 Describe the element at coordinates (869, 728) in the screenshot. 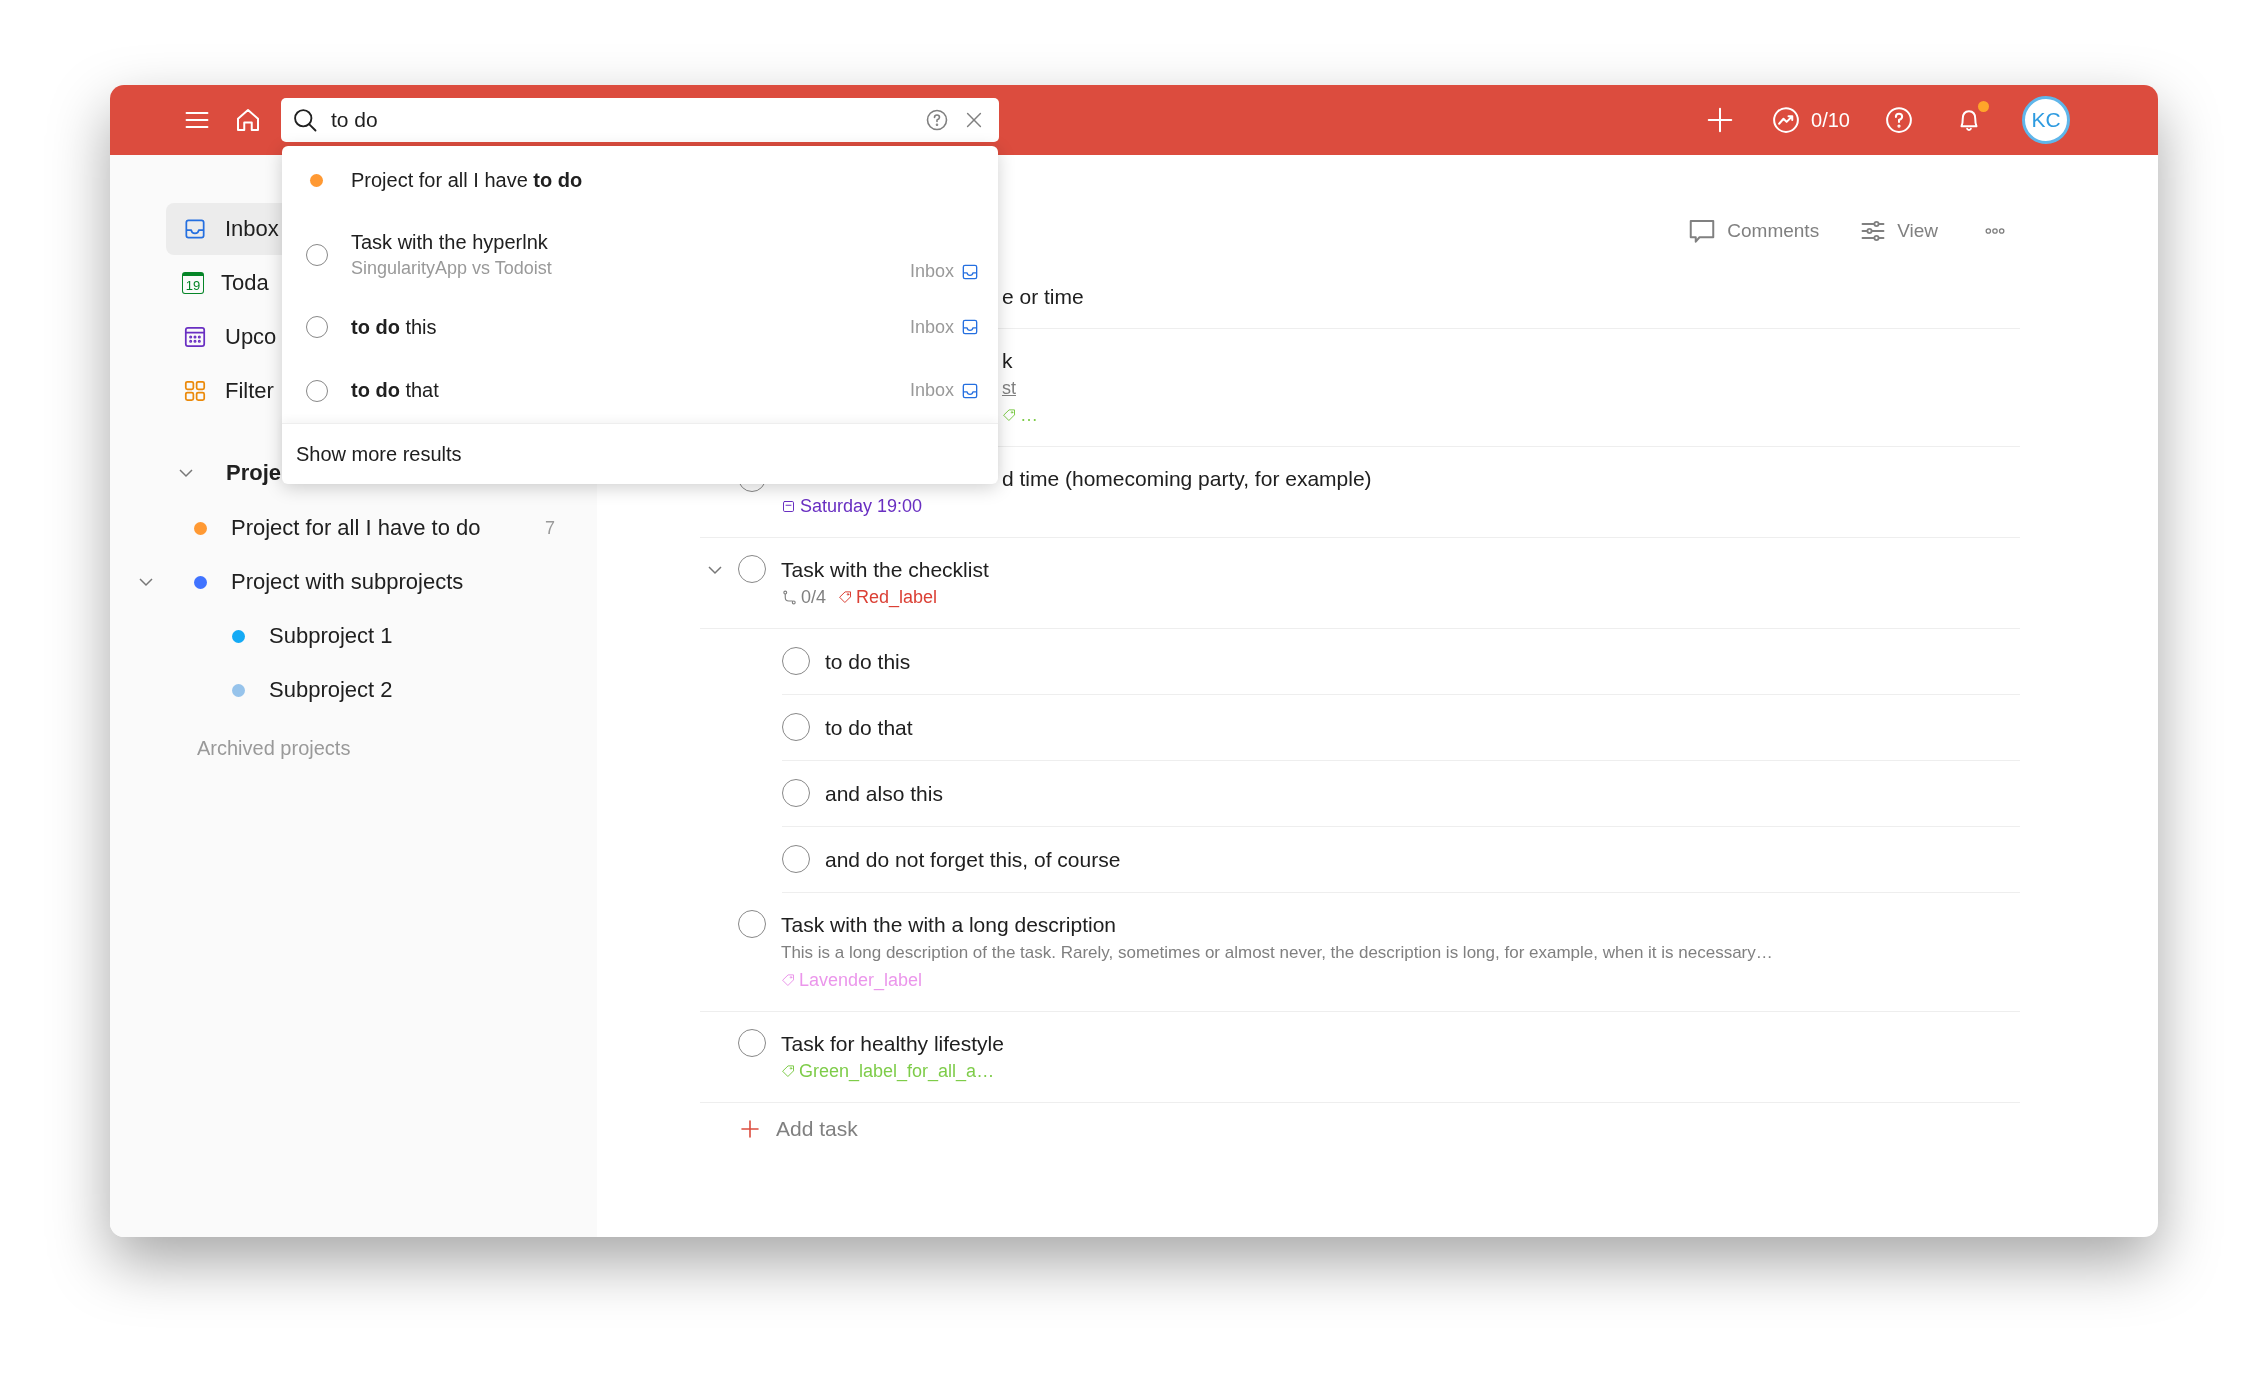

I see `task-title: to do that` at that location.